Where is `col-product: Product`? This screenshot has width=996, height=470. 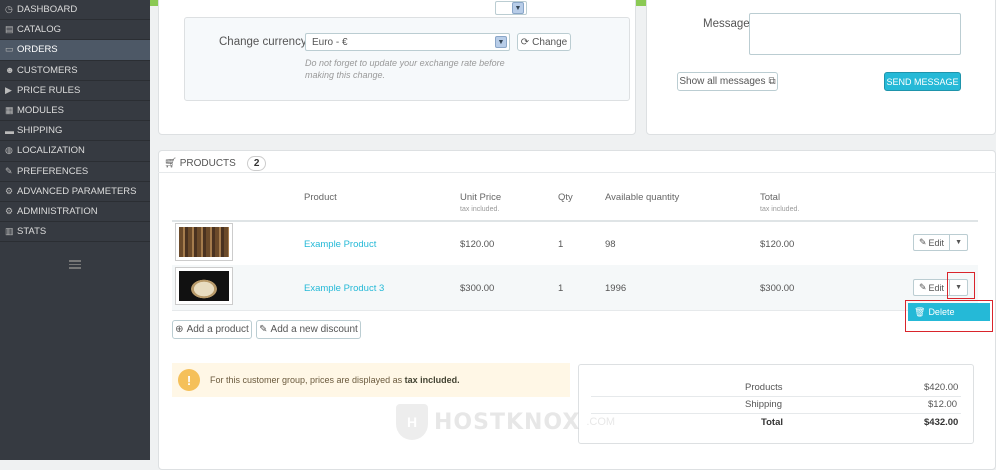 col-product: Product is located at coordinates (320, 197).